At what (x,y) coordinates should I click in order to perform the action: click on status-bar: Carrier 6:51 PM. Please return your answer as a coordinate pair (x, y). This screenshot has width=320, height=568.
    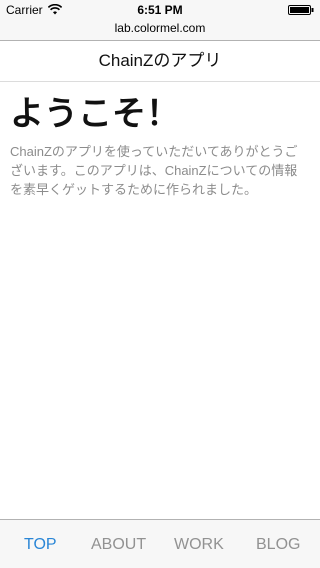
    Looking at the image, I should click on (160, 10).